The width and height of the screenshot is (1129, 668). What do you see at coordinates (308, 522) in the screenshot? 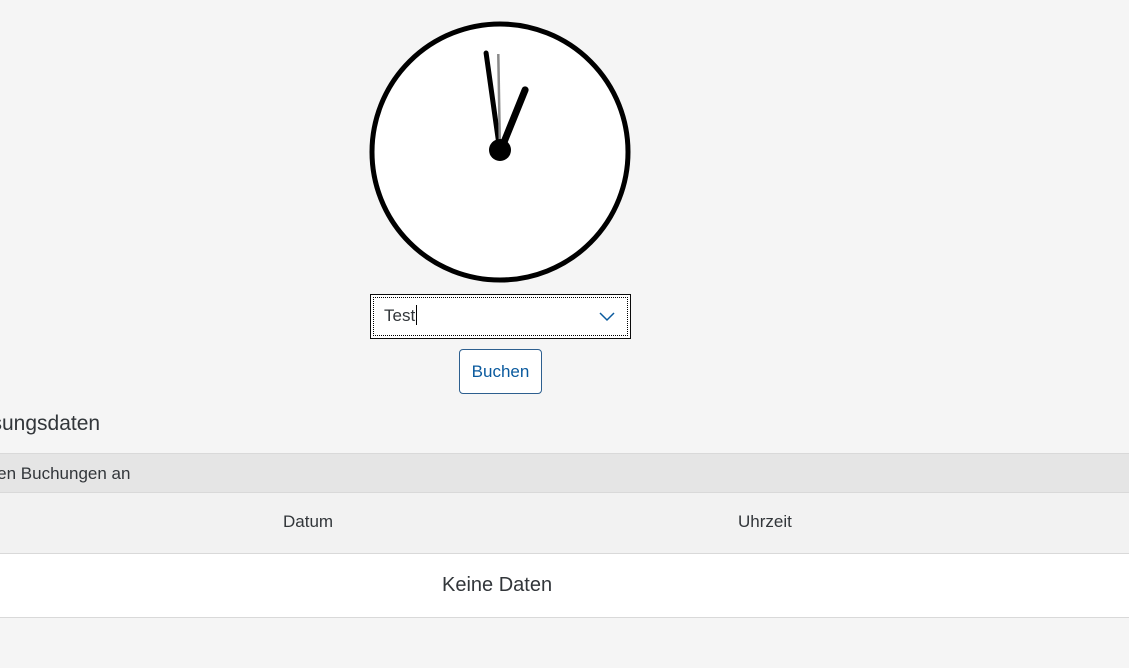
I see `column-header-datum: Datum` at bounding box center [308, 522].